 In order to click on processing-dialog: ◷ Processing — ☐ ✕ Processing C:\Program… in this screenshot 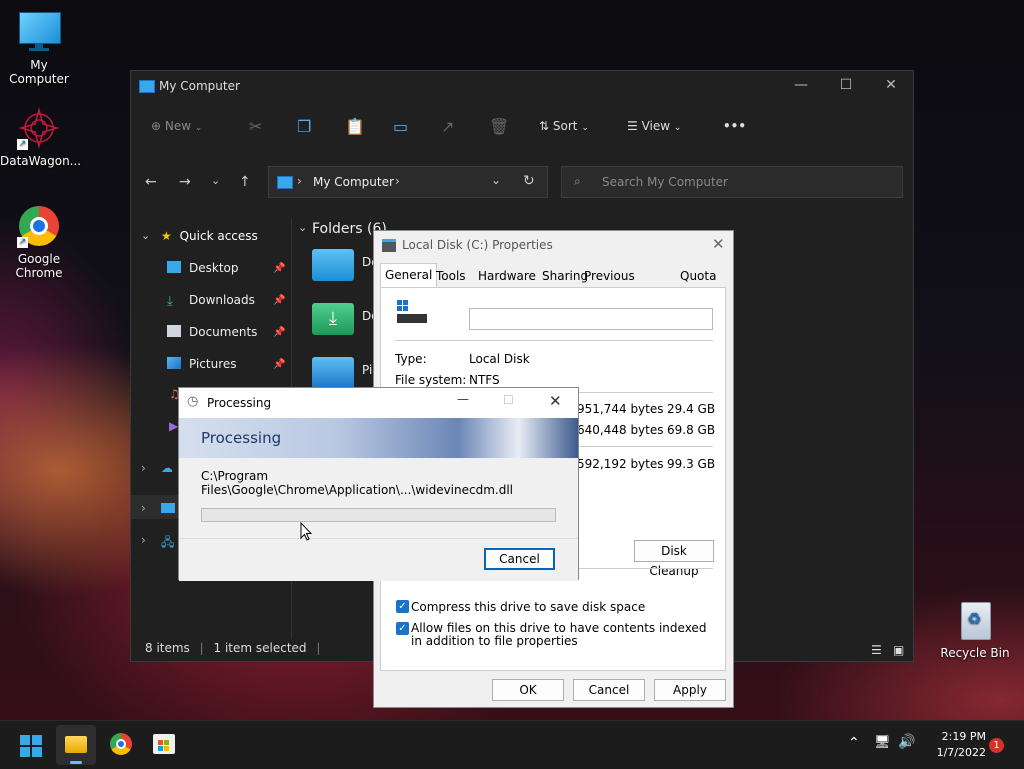, I will do `click(378, 484)`.